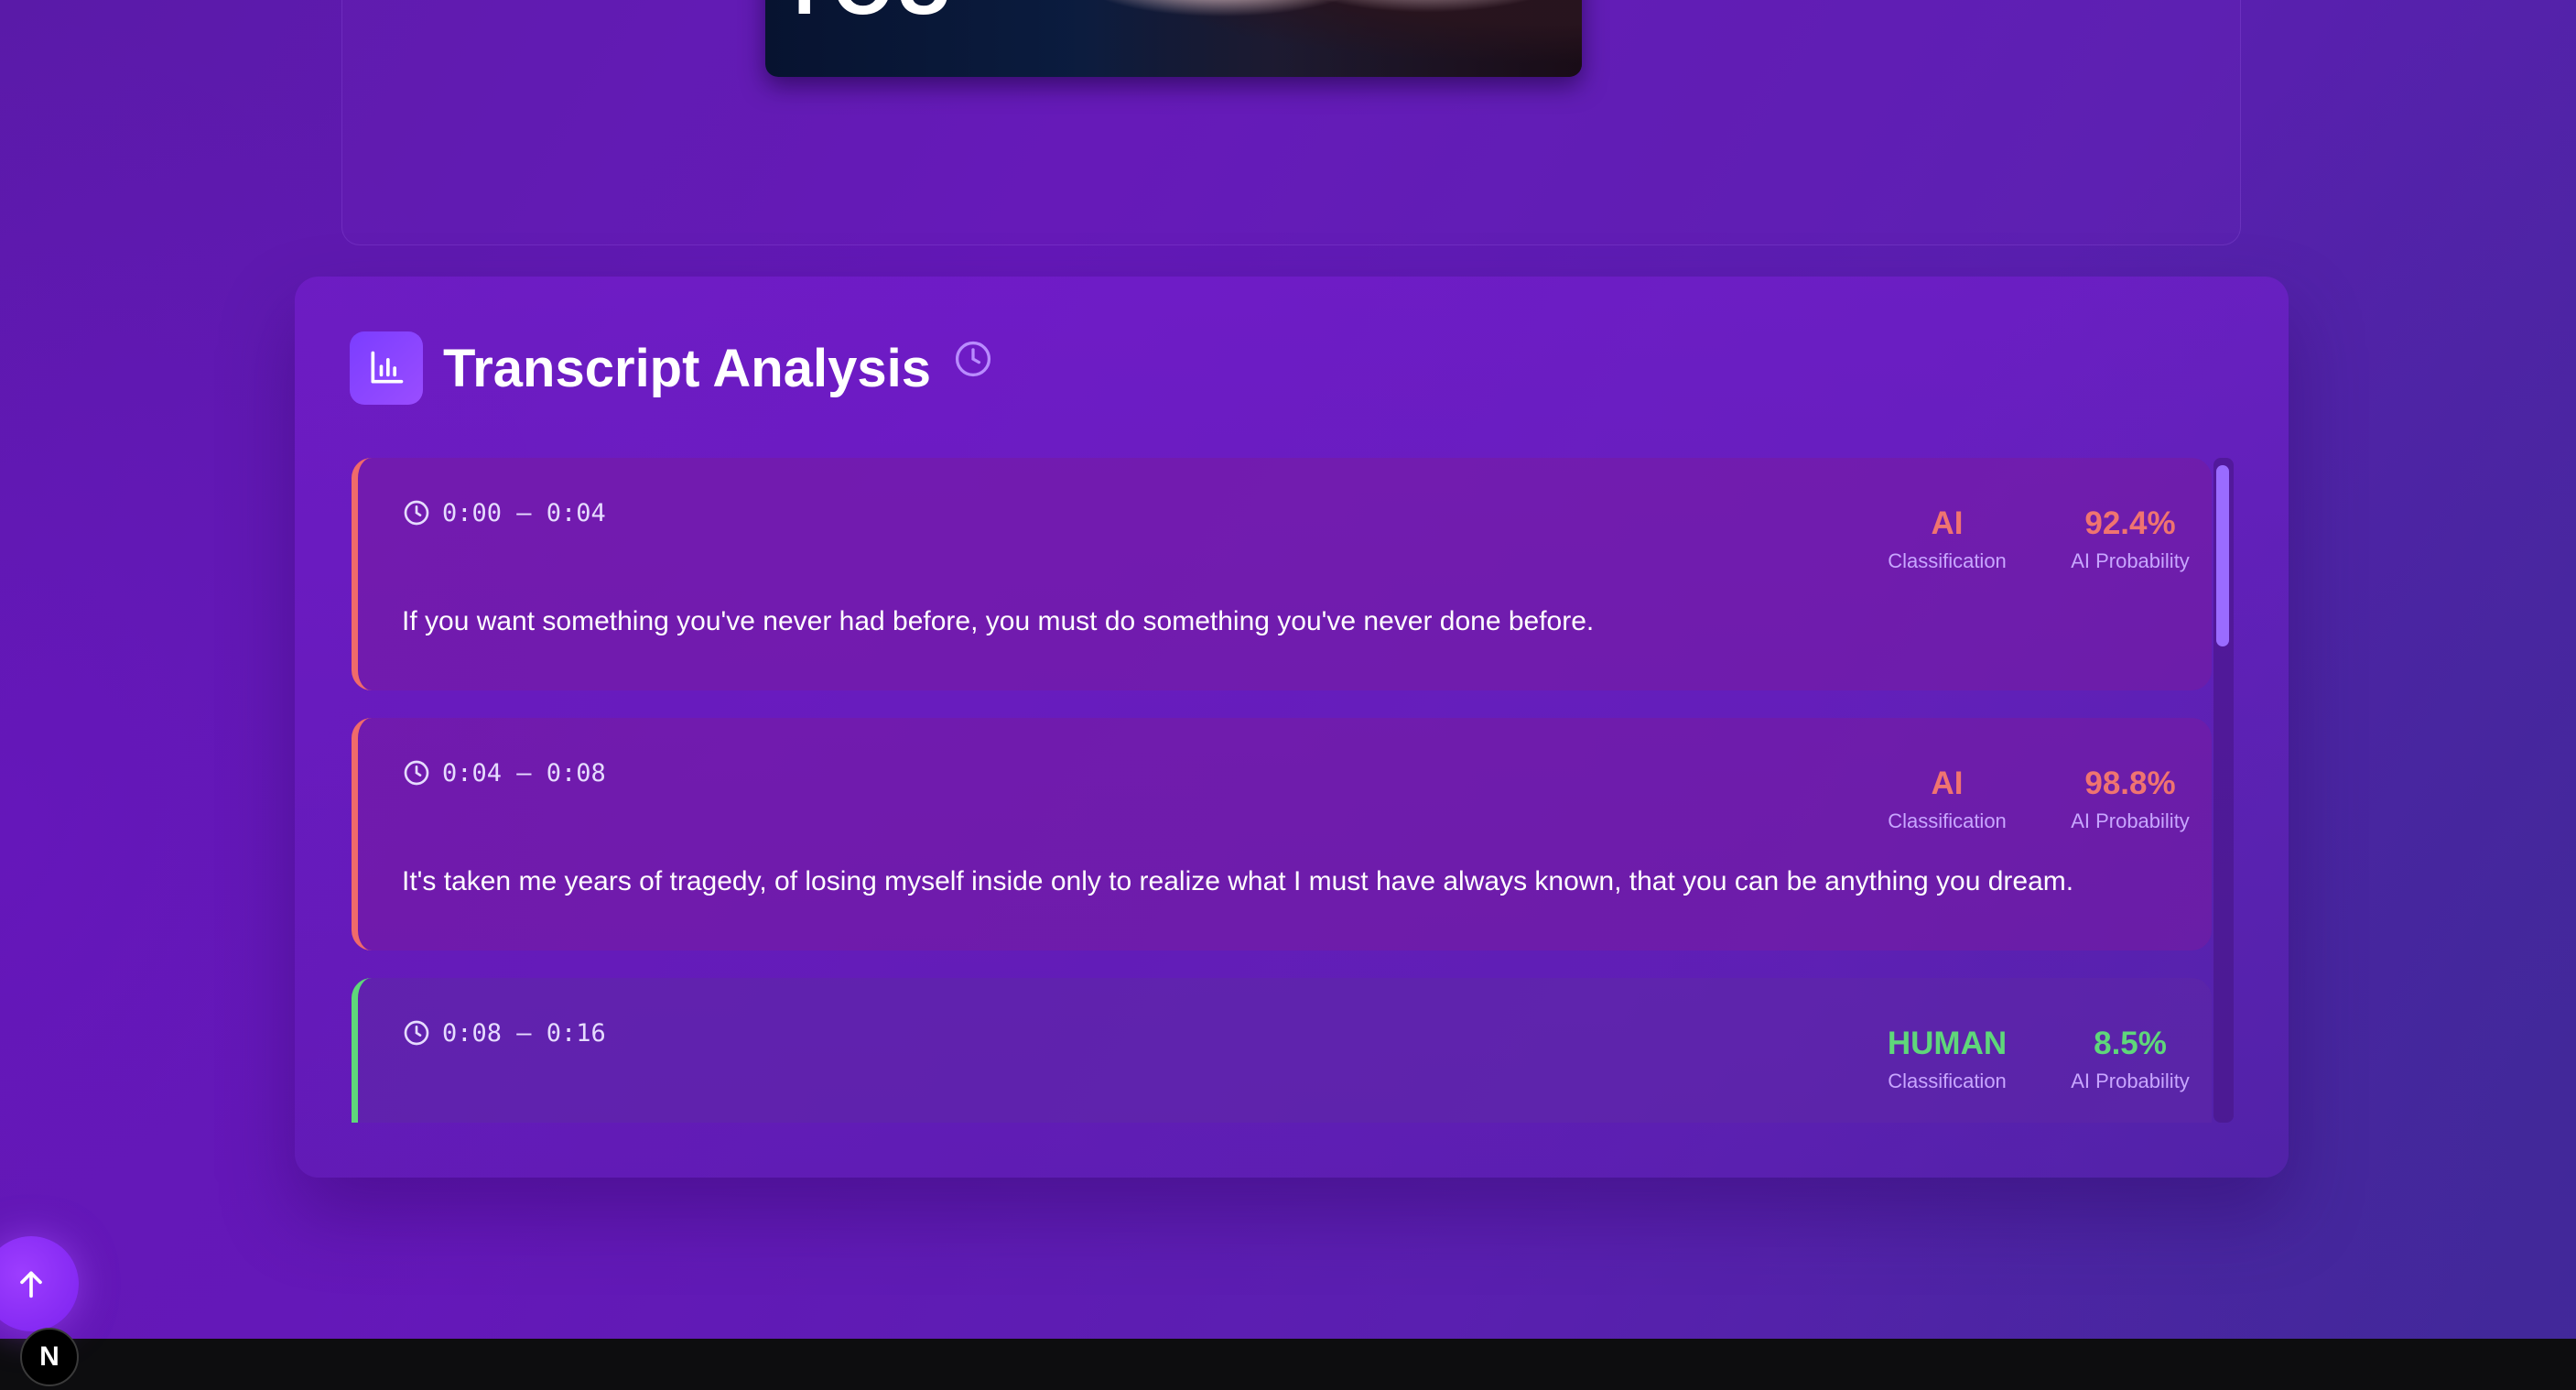 Image resolution: width=2576 pixels, height=1390 pixels. Describe the element at coordinates (866, 13) in the screenshot. I see `video-caption: YOU` at that location.